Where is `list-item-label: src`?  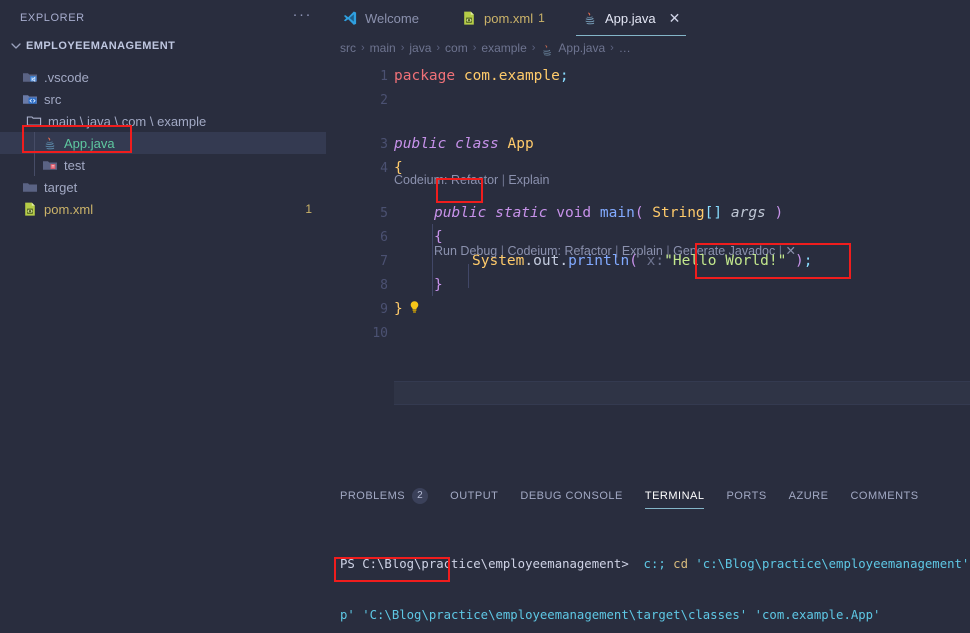
list-item-label: src is located at coordinates (53, 99).